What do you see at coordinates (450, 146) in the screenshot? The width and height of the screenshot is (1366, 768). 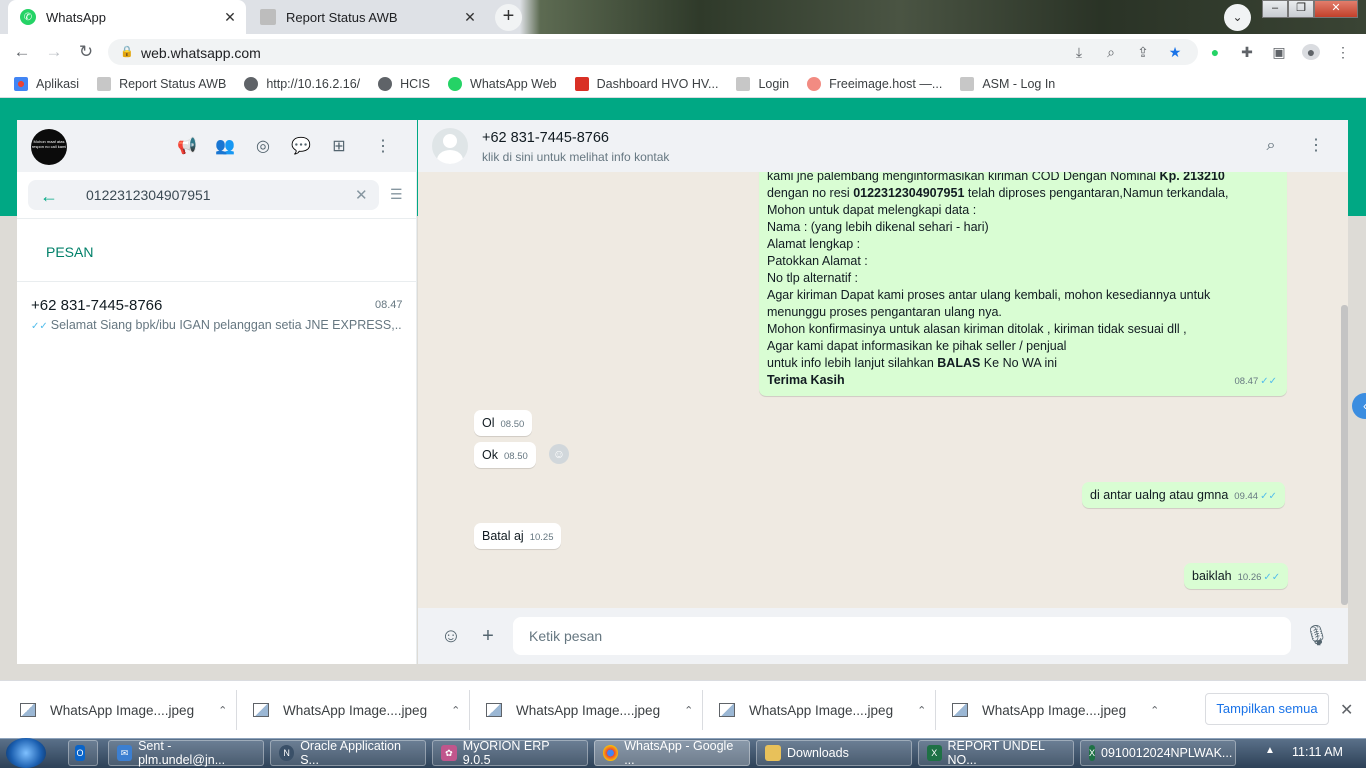 I see `contact-avatar` at bounding box center [450, 146].